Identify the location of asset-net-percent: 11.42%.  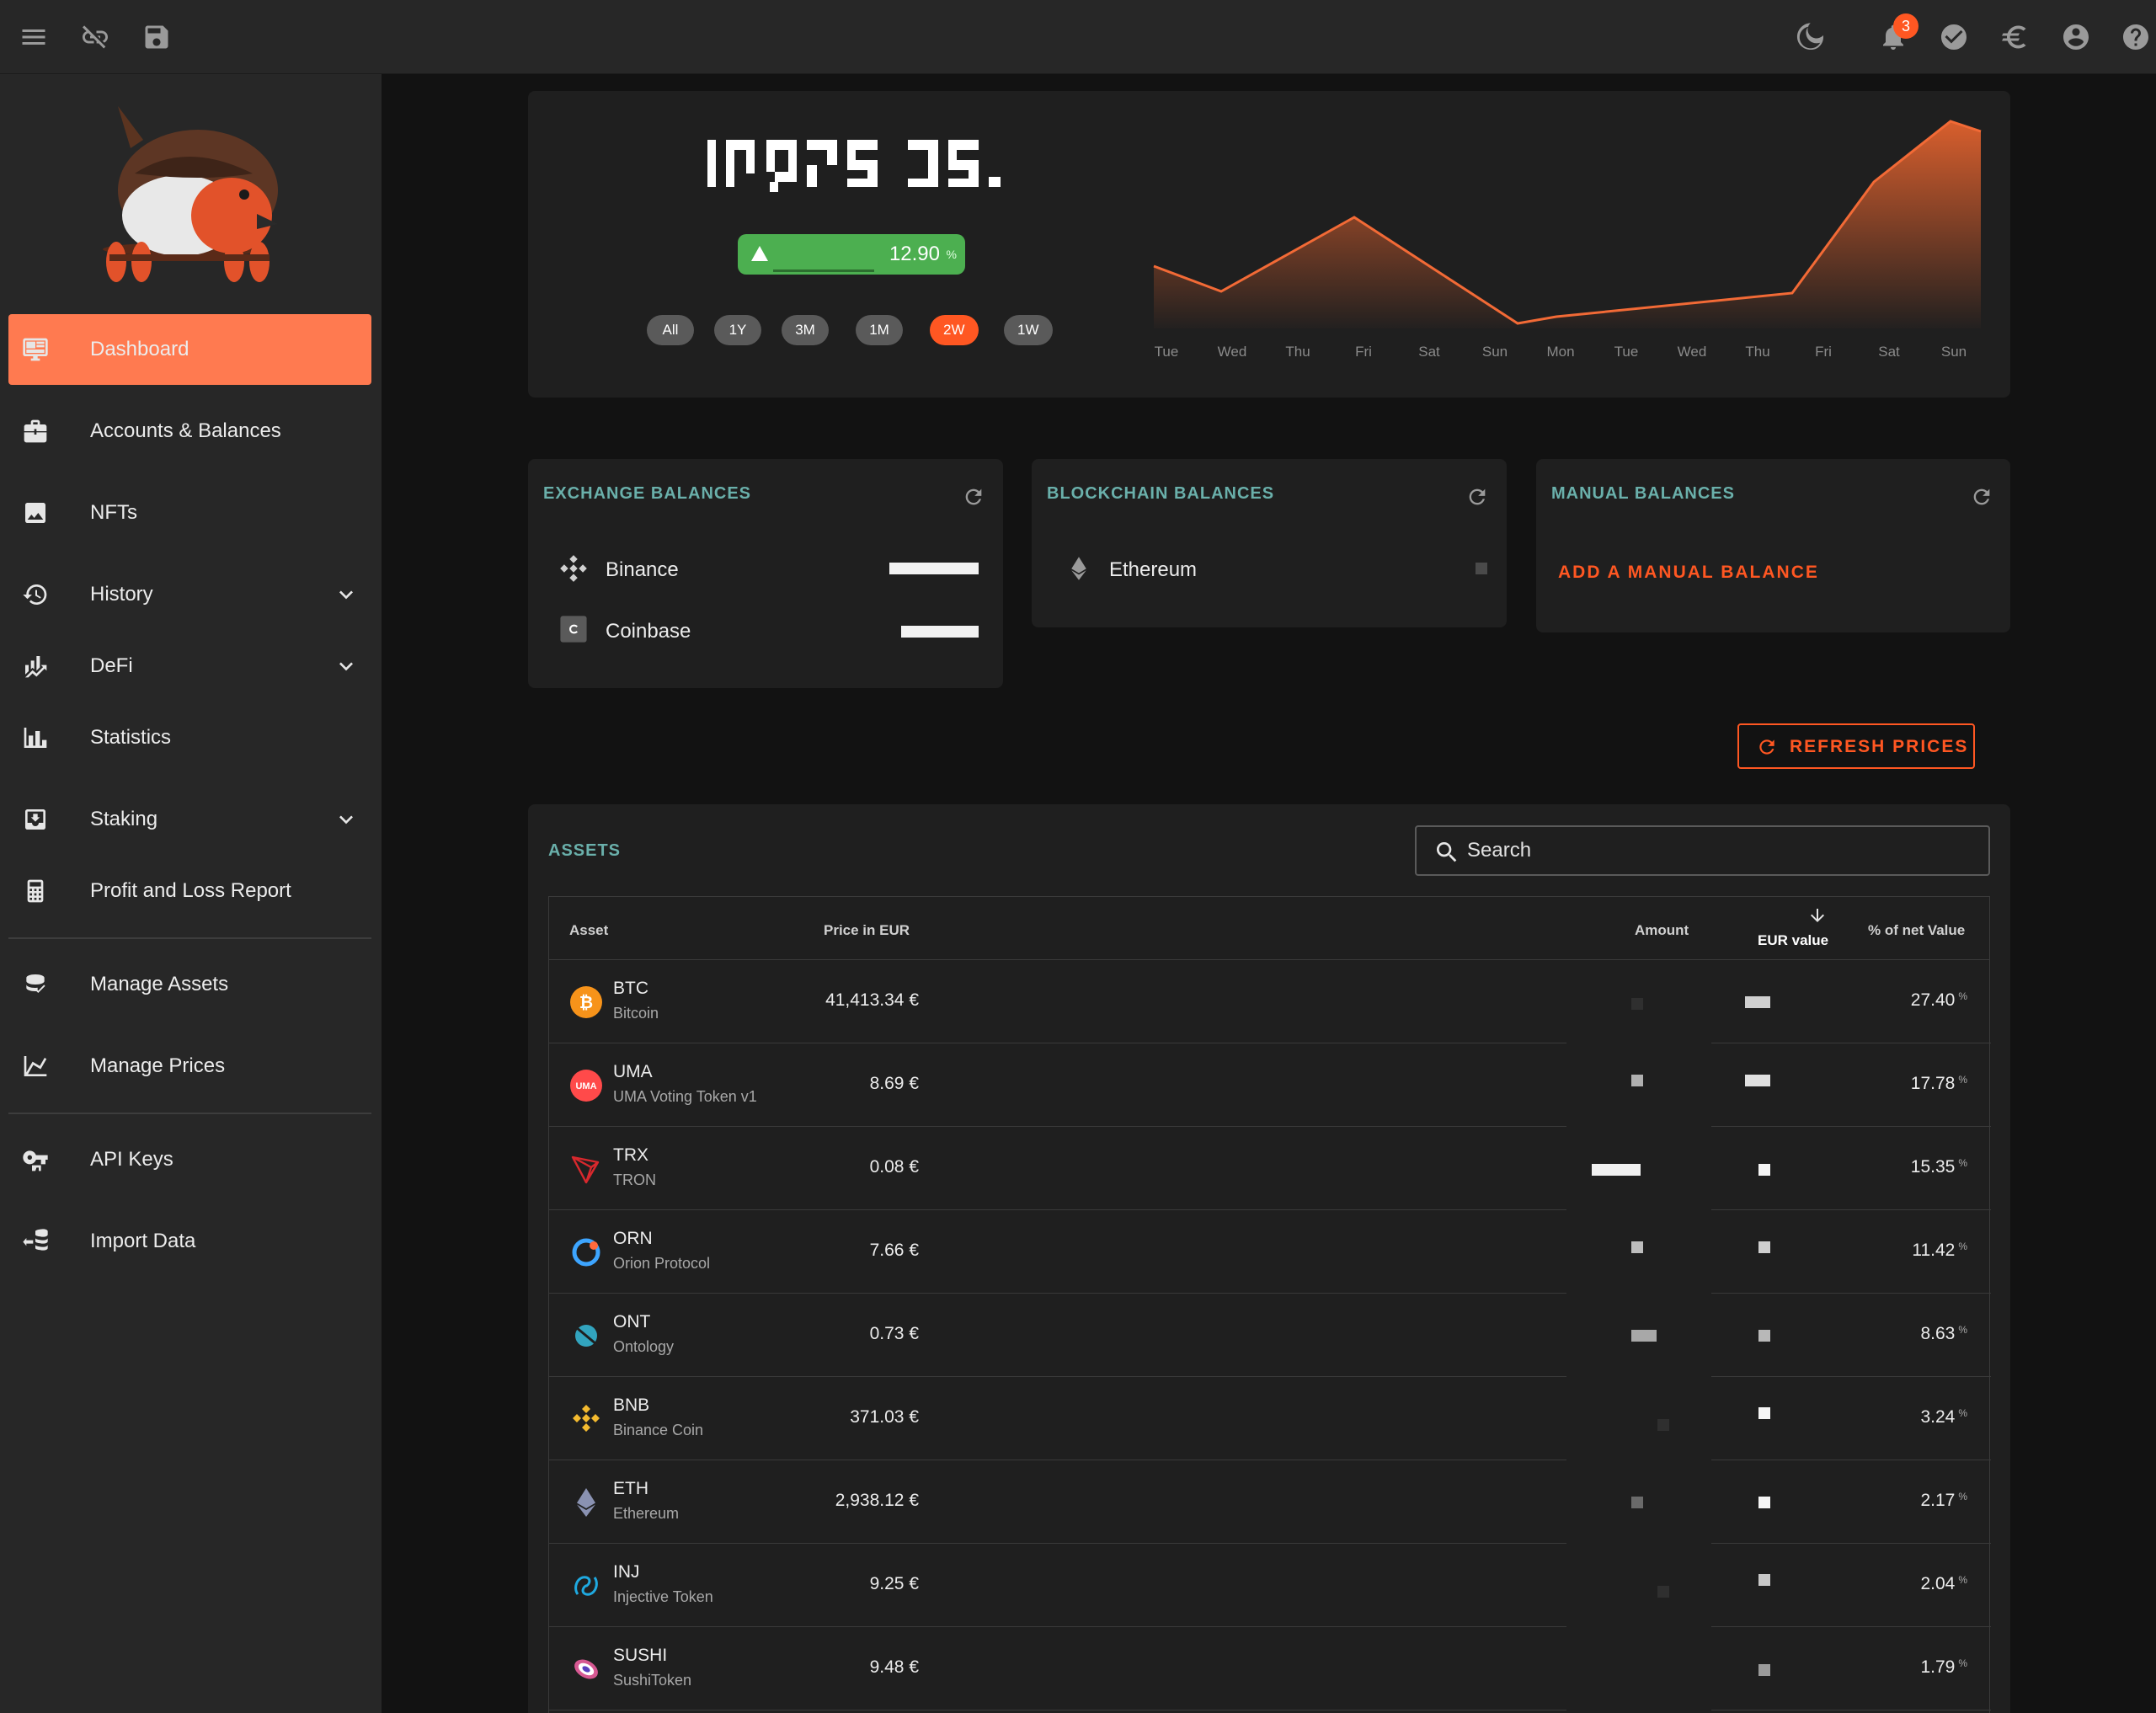
(1940, 1251).